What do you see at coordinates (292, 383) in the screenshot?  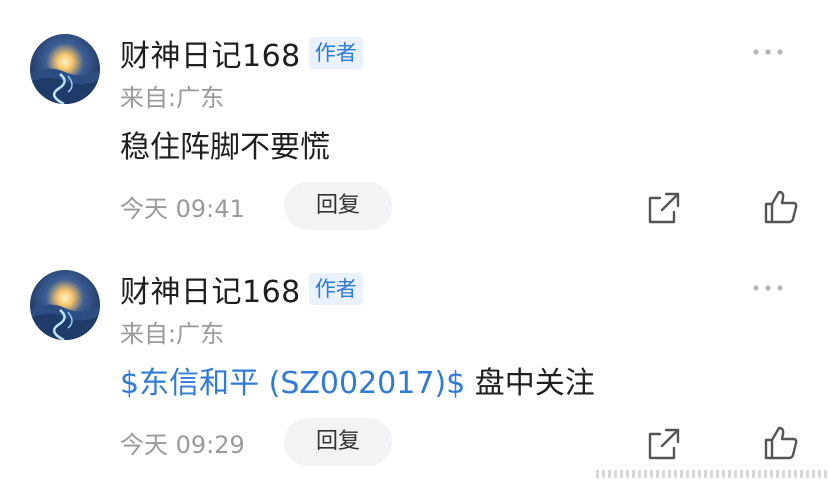 I see `stock-link: $东信和平 (SZ002017)$` at bounding box center [292, 383].